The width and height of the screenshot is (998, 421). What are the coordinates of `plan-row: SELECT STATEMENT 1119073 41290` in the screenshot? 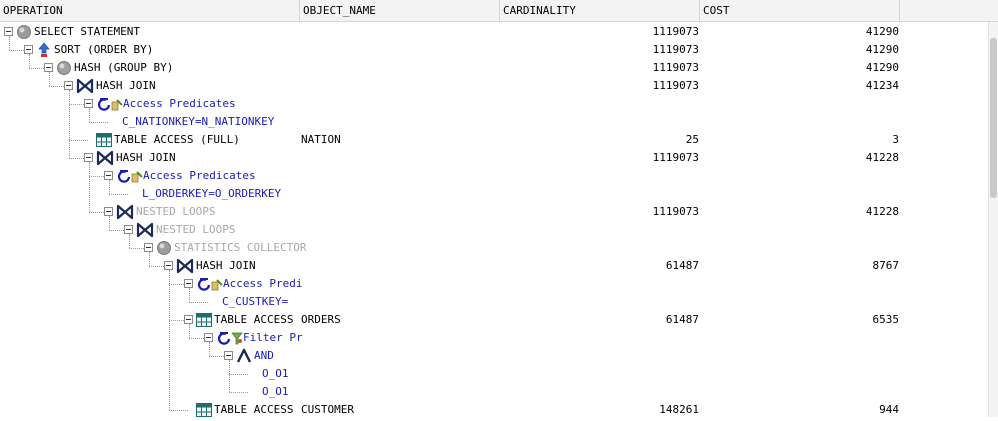 It's located at (494, 32).